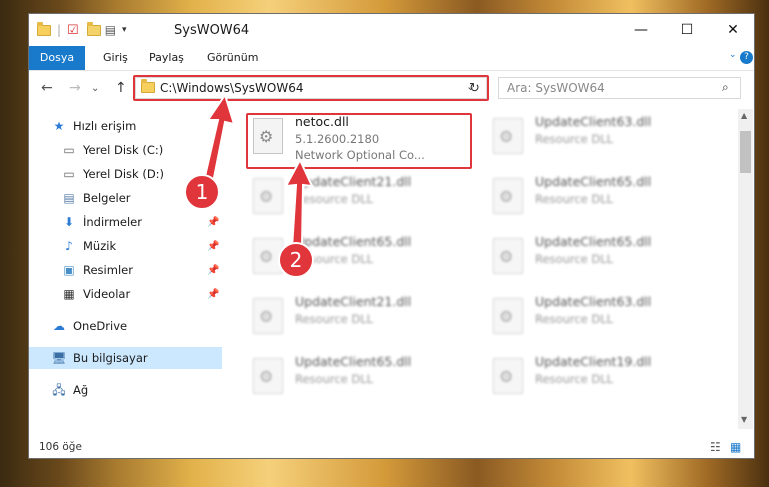 This screenshot has height=487, width=769. Describe the element at coordinates (125, 326) in the screenshot. I see `nav-item-onedrive: ☁ OneDrive` at that location.